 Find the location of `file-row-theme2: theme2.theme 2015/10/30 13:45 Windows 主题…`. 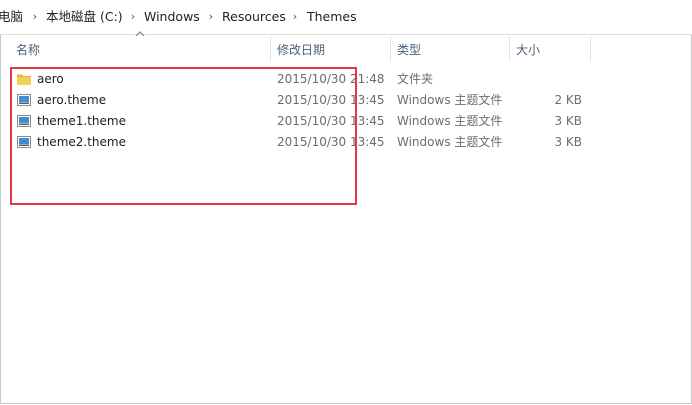

file-row-theme2: theme2.theme 2015/10/30 13:45 Windows 主题… is located at coordinates (346, 142).